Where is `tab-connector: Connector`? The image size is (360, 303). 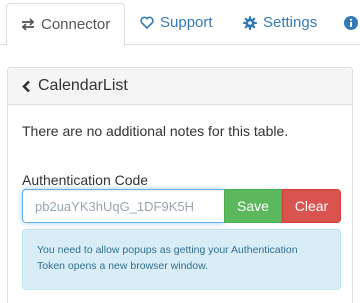 tab-connector: Connector is located at coordinates (66, 24).